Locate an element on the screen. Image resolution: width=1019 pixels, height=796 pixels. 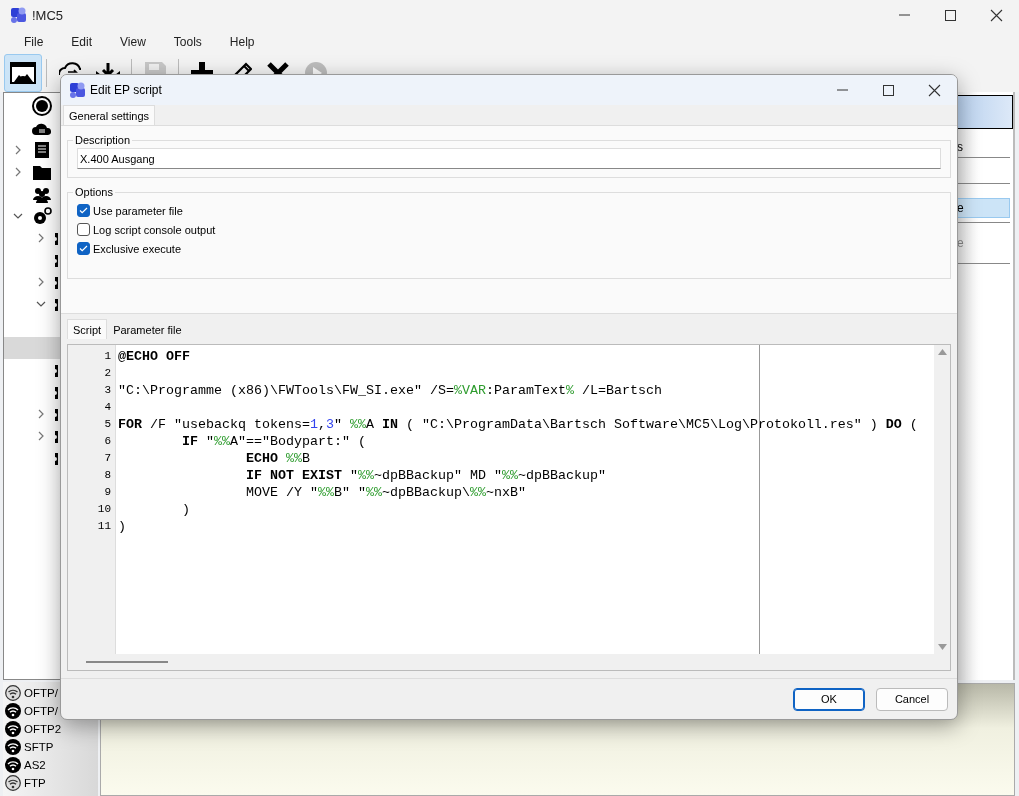
tab: Script is located at coordinates (87, 329).